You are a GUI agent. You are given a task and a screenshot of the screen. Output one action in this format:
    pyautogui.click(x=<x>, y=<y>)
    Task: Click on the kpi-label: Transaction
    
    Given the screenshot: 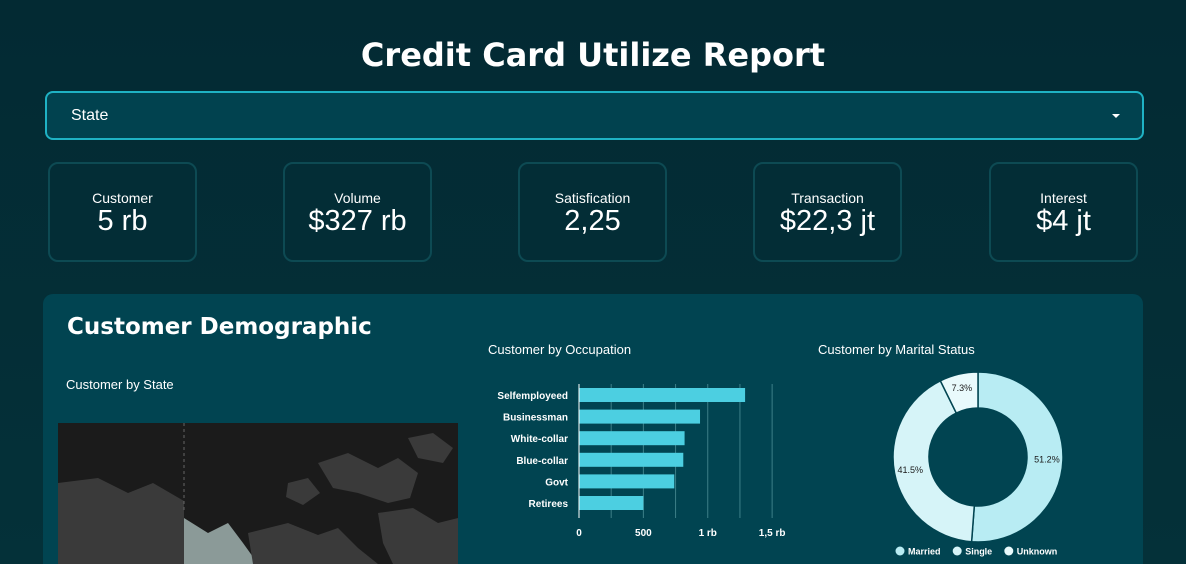 What is the action you would take?
    pyautogui.click(x=827, y=198)
    